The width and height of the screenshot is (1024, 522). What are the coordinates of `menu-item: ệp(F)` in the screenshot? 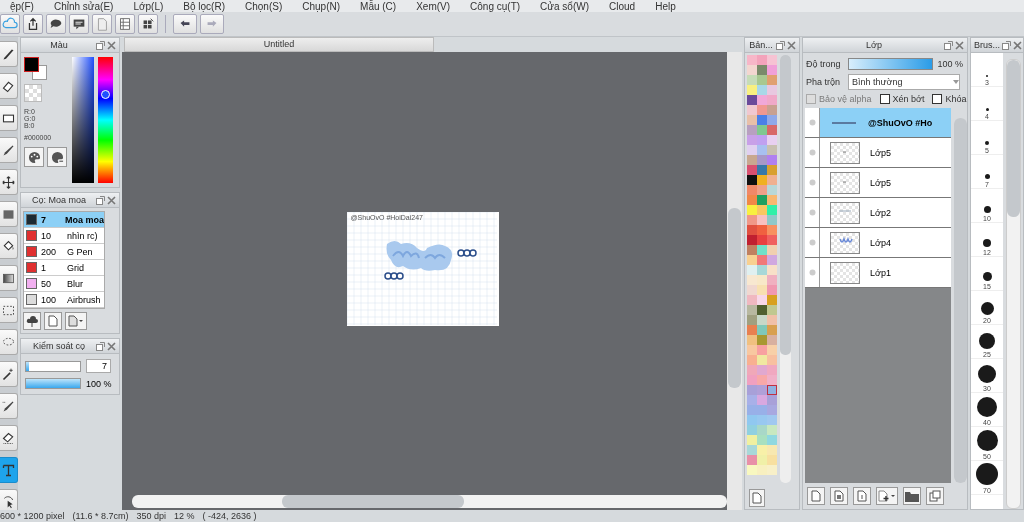 It's located at (22, 6).